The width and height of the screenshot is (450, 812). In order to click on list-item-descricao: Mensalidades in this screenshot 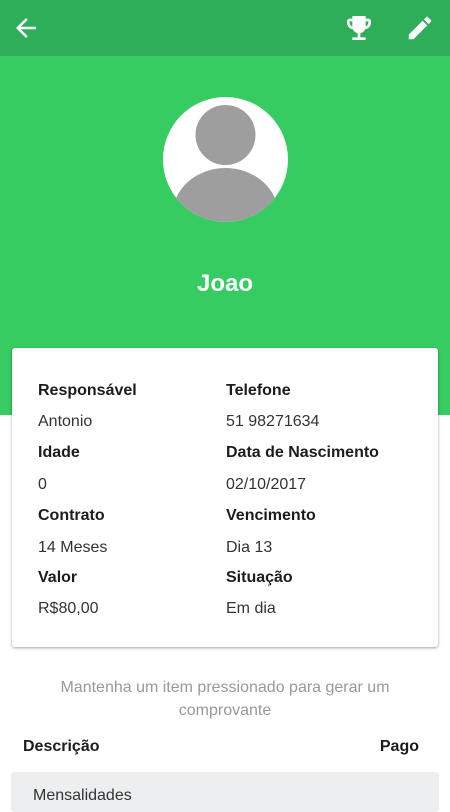, I will do `click(82, 795)`.